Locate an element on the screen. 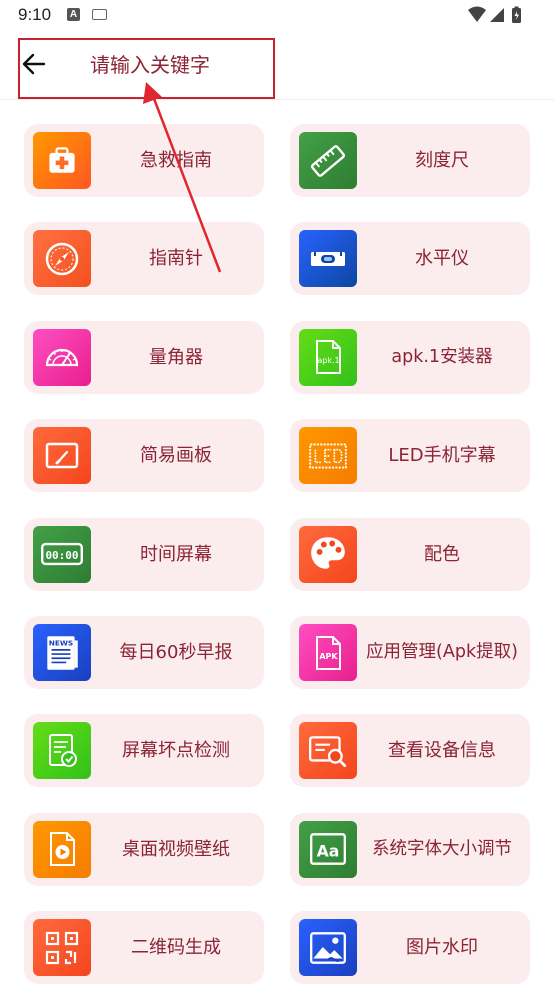 This screenshot has height=984, width=554. tool-card: NEWS 每日60秒早报 is located at coordinates (144, 652).